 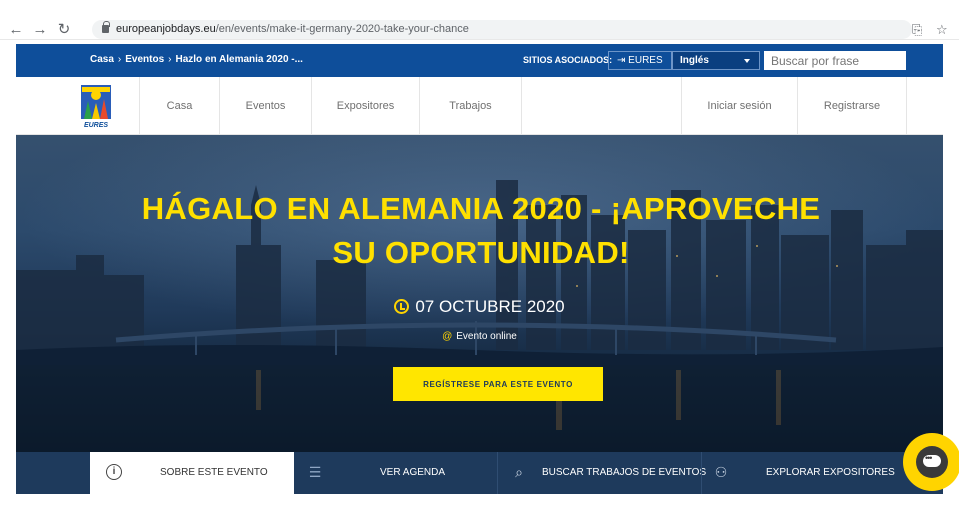 I want to click on search-input, so click(x=835, y=60).